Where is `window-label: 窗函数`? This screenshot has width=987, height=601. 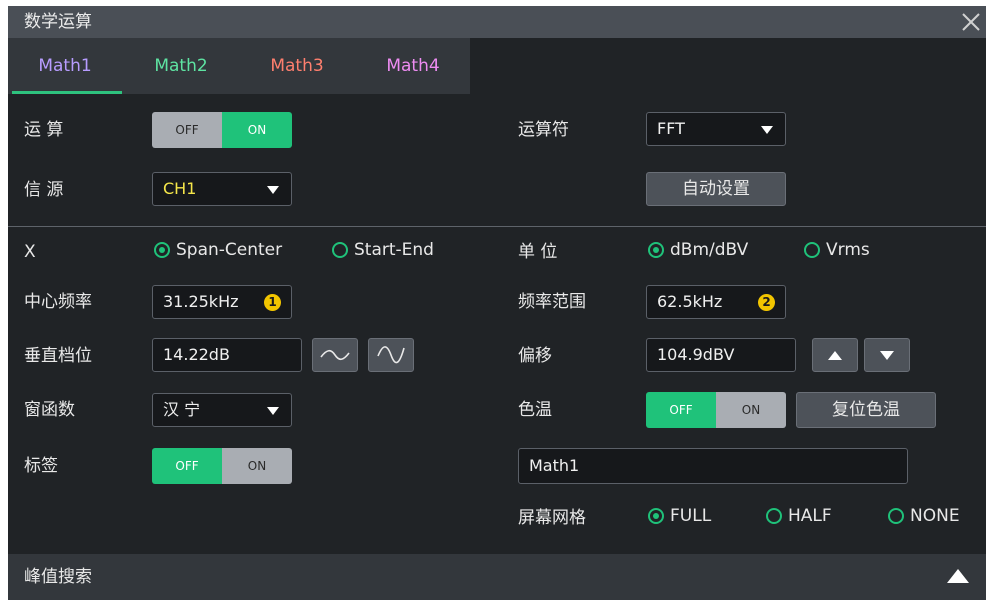
window-label: 窗函数 is located at coordinates (49, 410).